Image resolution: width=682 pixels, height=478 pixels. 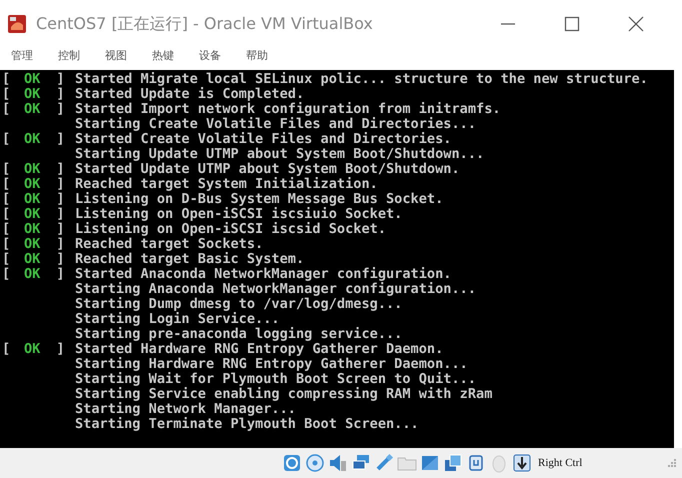 I want to click on menu-item: 控制, so click(x=69, y=55).